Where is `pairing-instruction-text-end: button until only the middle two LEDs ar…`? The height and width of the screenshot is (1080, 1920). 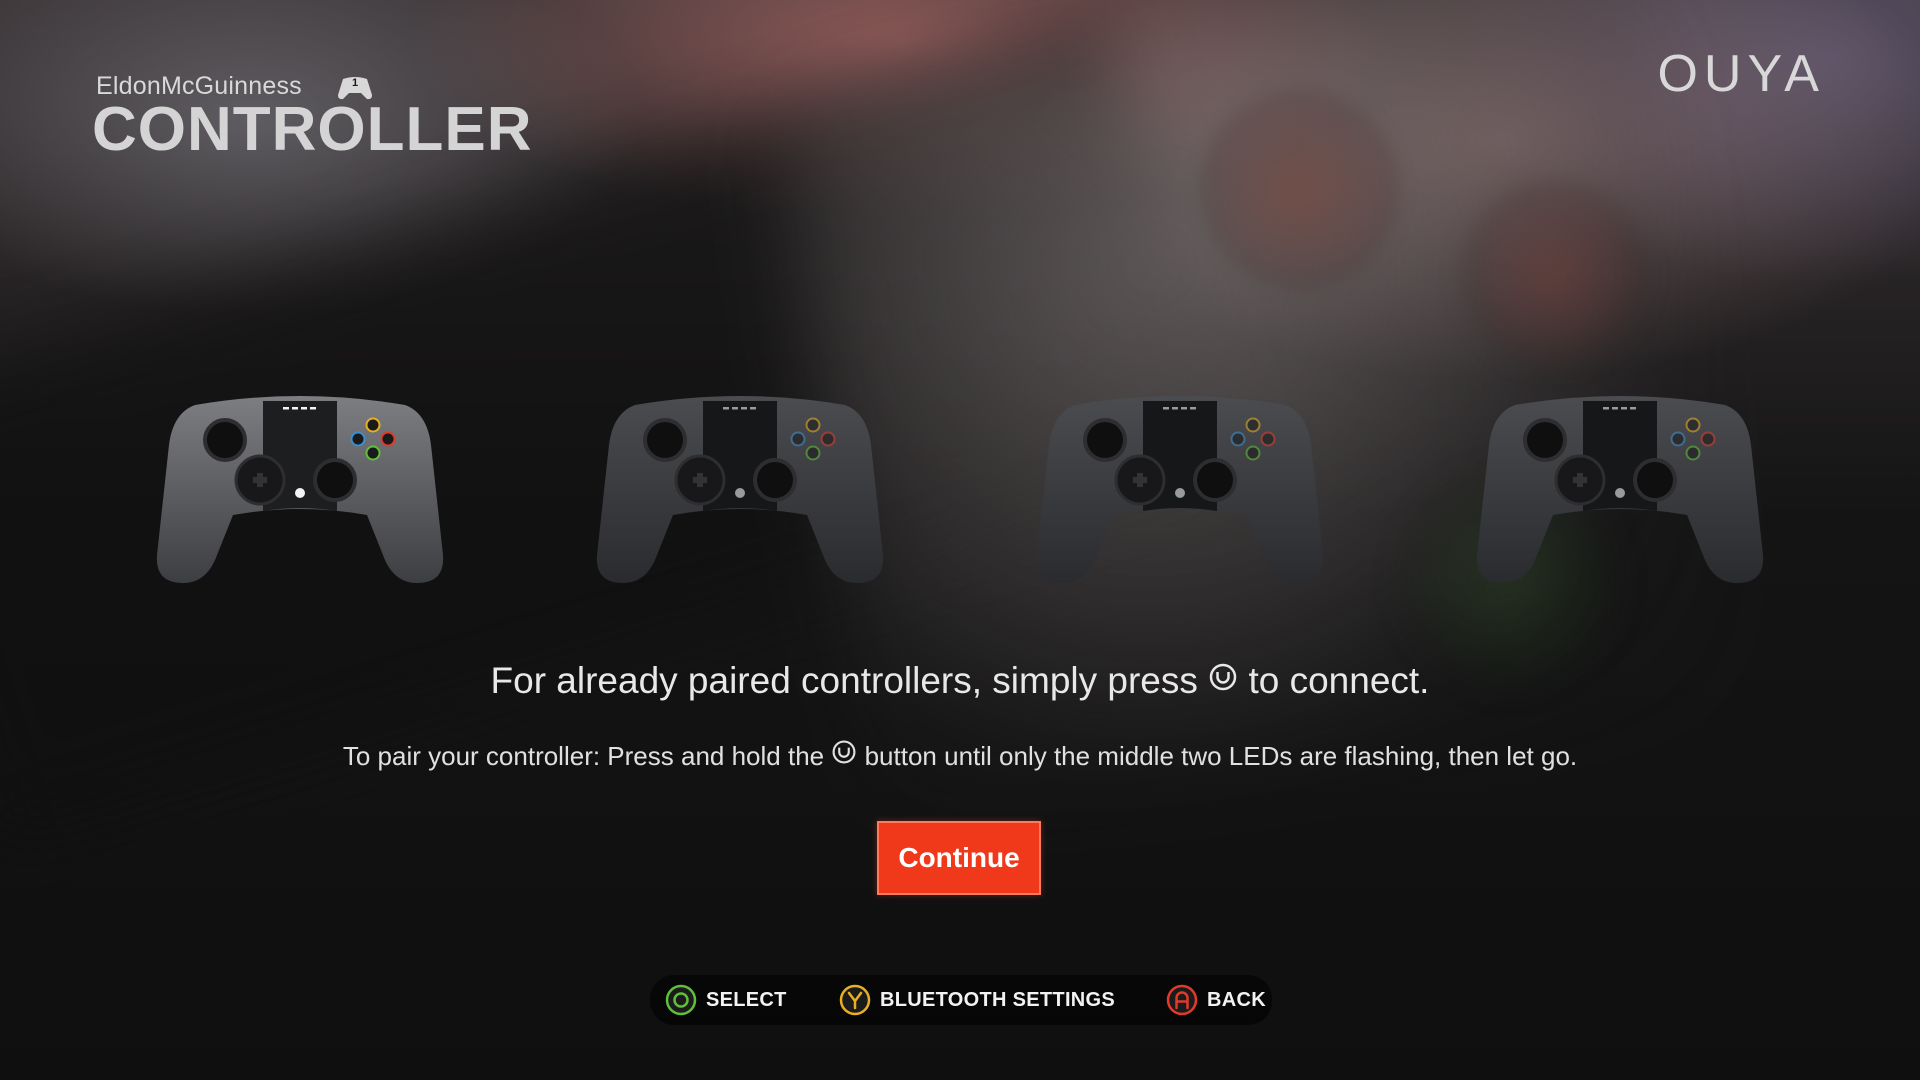 pairing-instruction-text-end: button until only the middle two LEDs ar… is located at coordinates (1221, 756).